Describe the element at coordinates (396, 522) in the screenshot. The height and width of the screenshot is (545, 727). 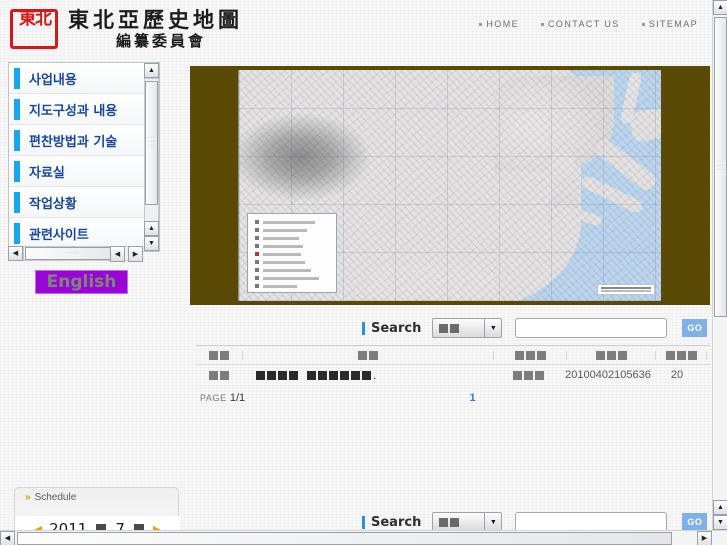
I see `search-label: Search` at that location.